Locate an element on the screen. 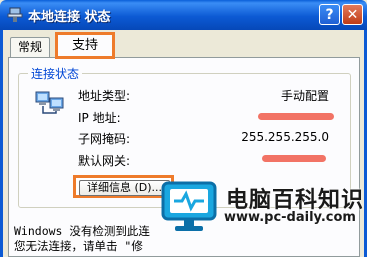  note-line-2: 您无法连接，请单击 "修 is located at coordinates (78, 246).